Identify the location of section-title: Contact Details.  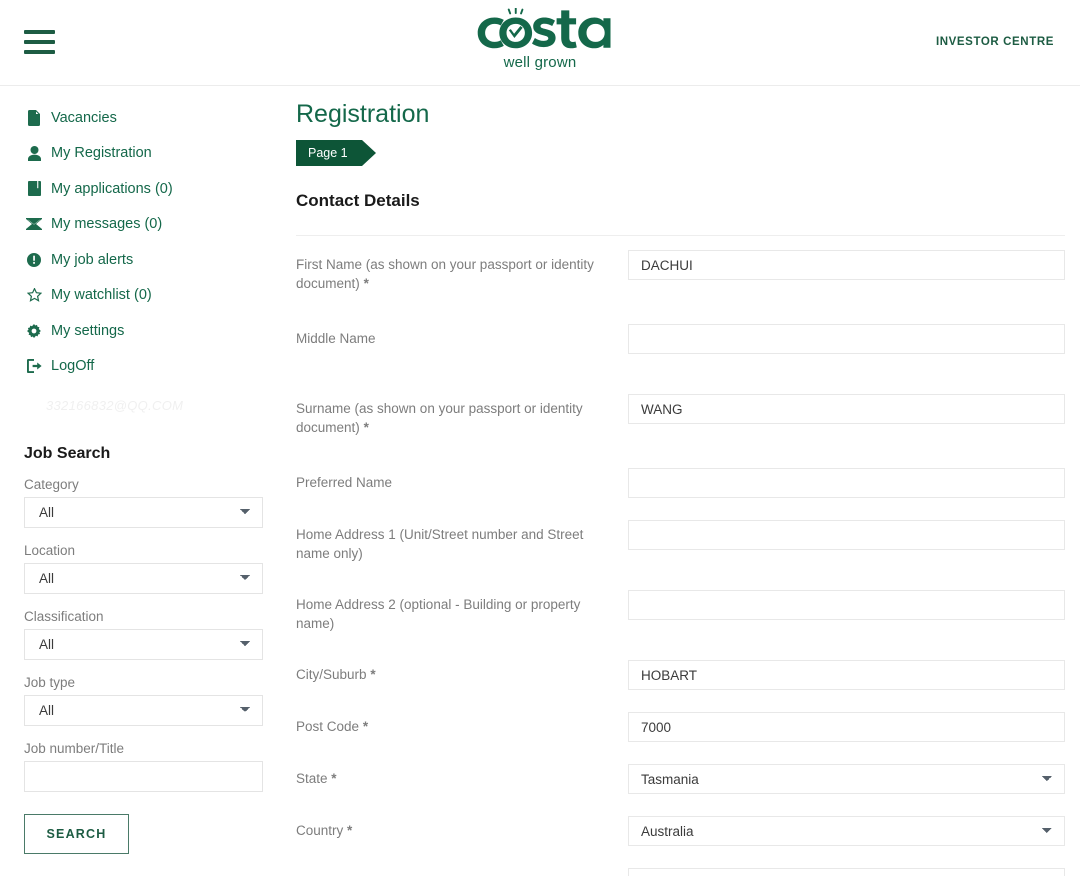
(358, 200).